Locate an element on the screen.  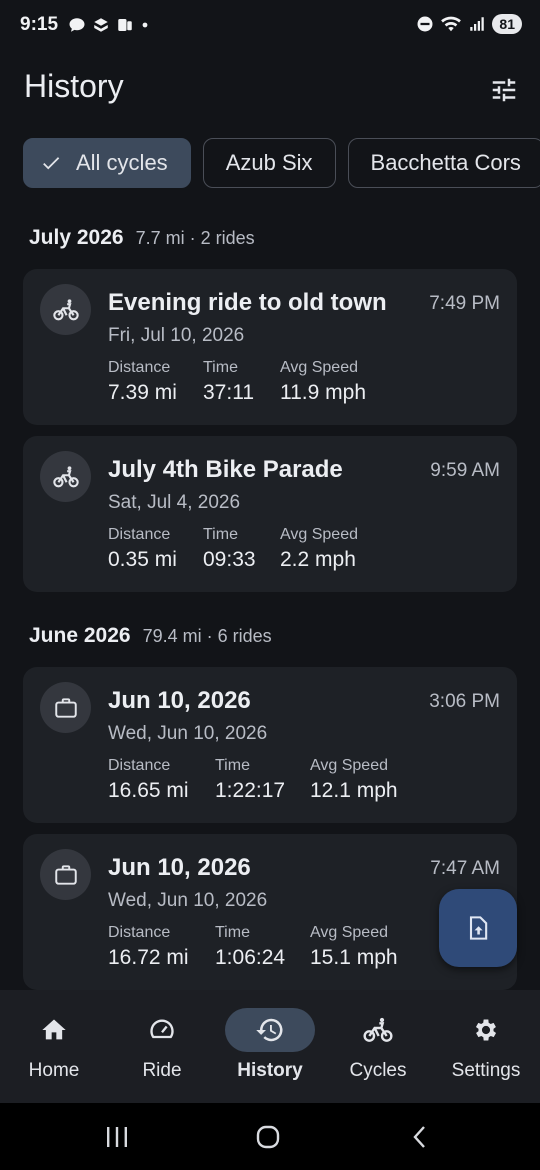
ride-time: 7:49 PM is located at coordinates (464, 303).